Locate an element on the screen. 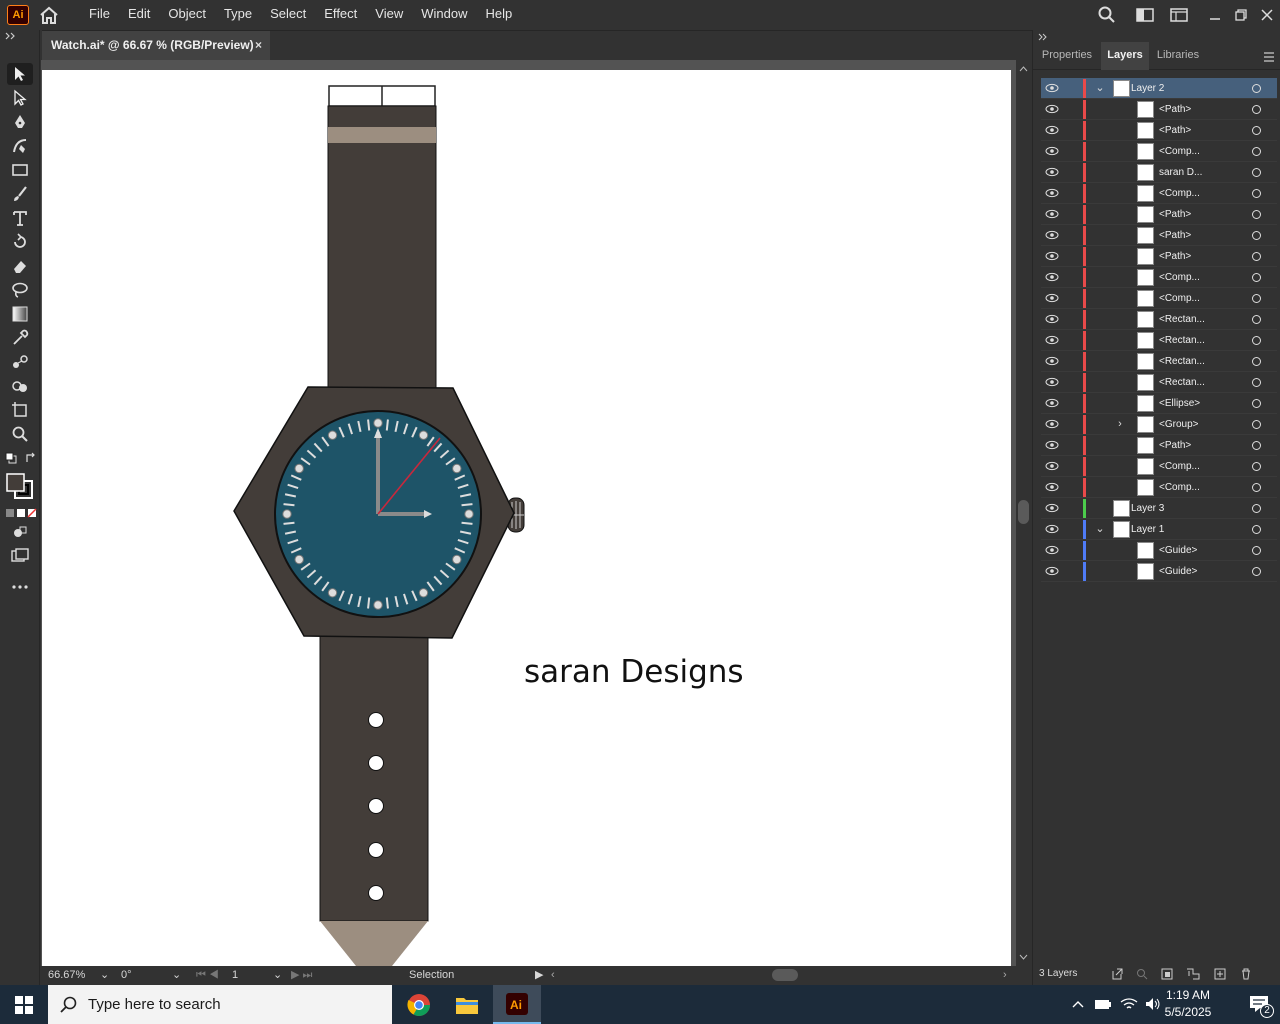 Image resolution: width=1280 pixels, height=1024 pixels. arrange-documents-icon is located at coordinates (1145, 15).